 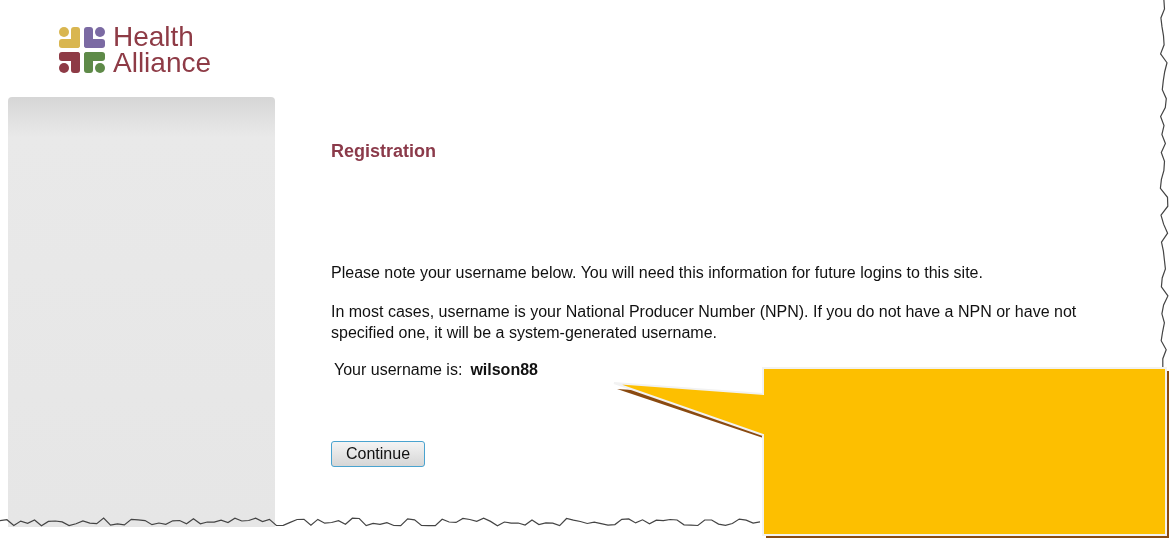 I want to click on continue-button: Continue, so click(x=378, y=454).